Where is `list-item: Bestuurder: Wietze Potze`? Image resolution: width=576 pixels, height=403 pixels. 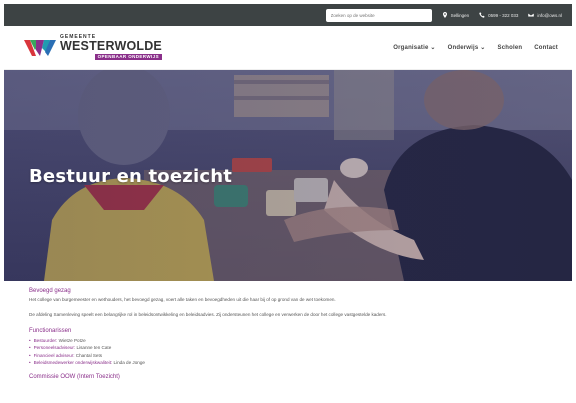 list-item: Bestuurder: Wietze Potze is located at coordinates (288, 340).